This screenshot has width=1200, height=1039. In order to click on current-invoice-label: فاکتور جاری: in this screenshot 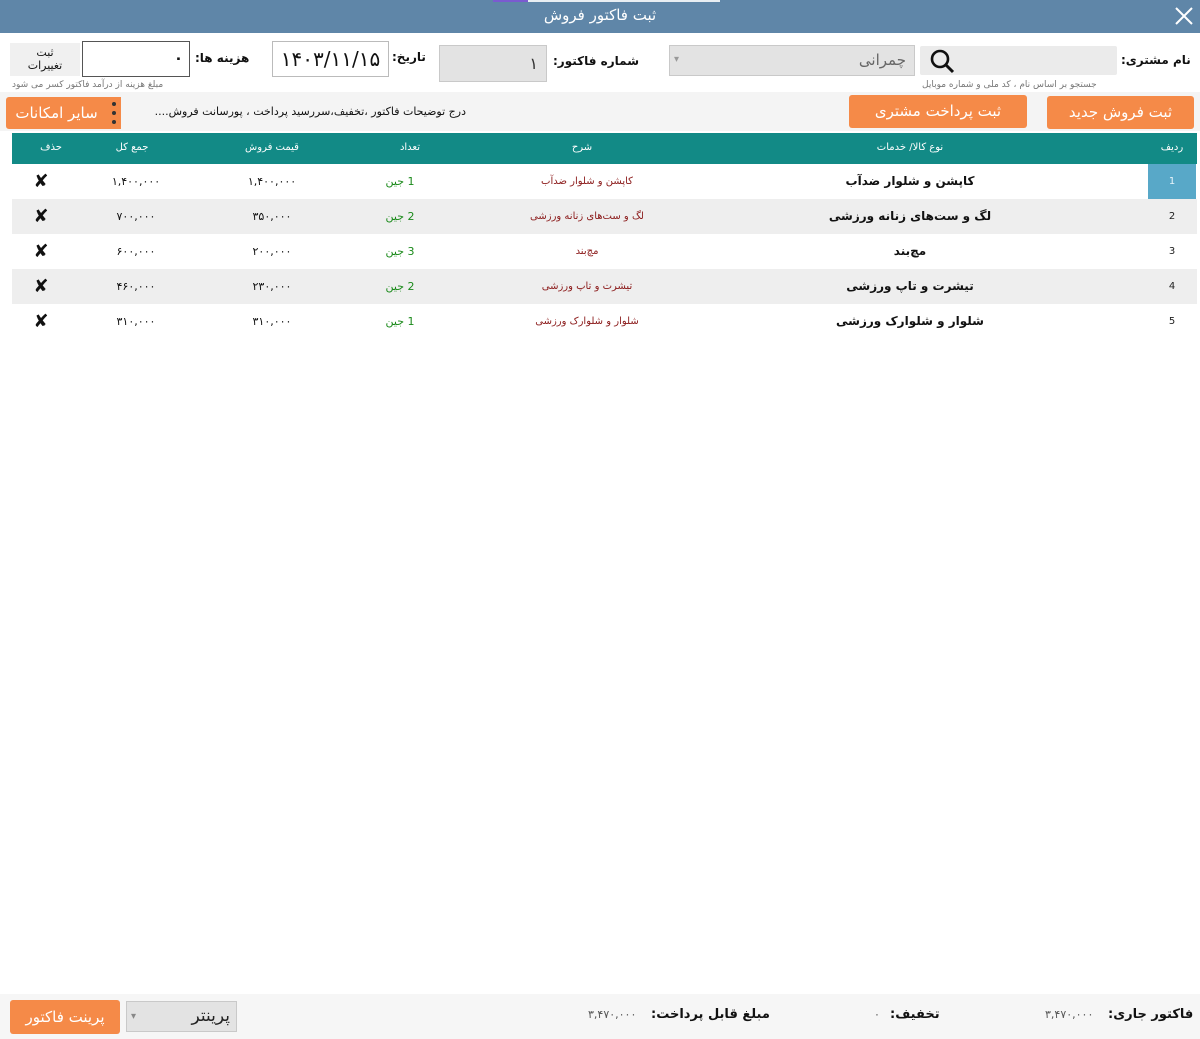, I will do `click(1151, 1014)`.